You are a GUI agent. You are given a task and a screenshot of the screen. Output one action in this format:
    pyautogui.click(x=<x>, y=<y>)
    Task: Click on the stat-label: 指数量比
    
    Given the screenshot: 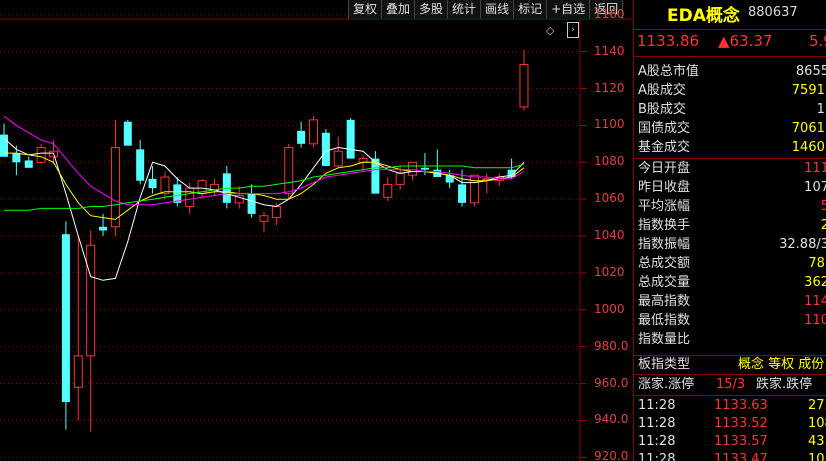 What is the action you would take?
    pyautogui.click(x=664, y=339)
    